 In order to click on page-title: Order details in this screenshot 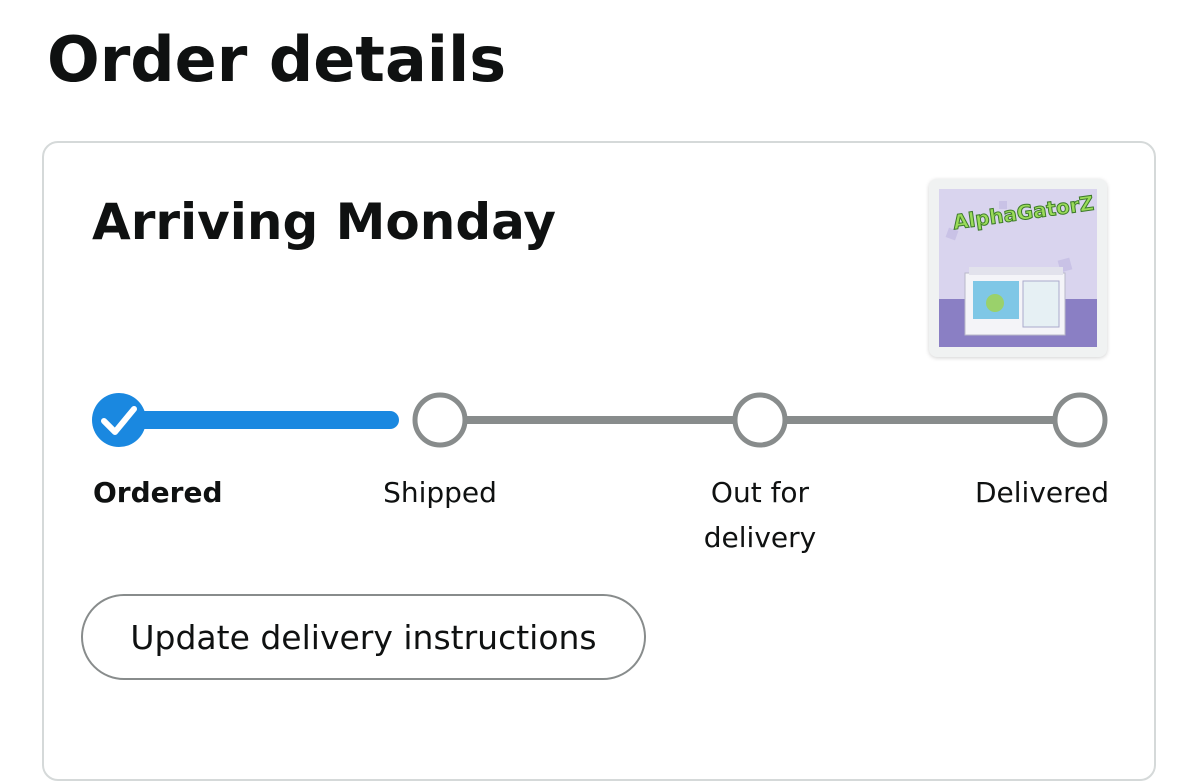, I will do `click(277, 59)`.